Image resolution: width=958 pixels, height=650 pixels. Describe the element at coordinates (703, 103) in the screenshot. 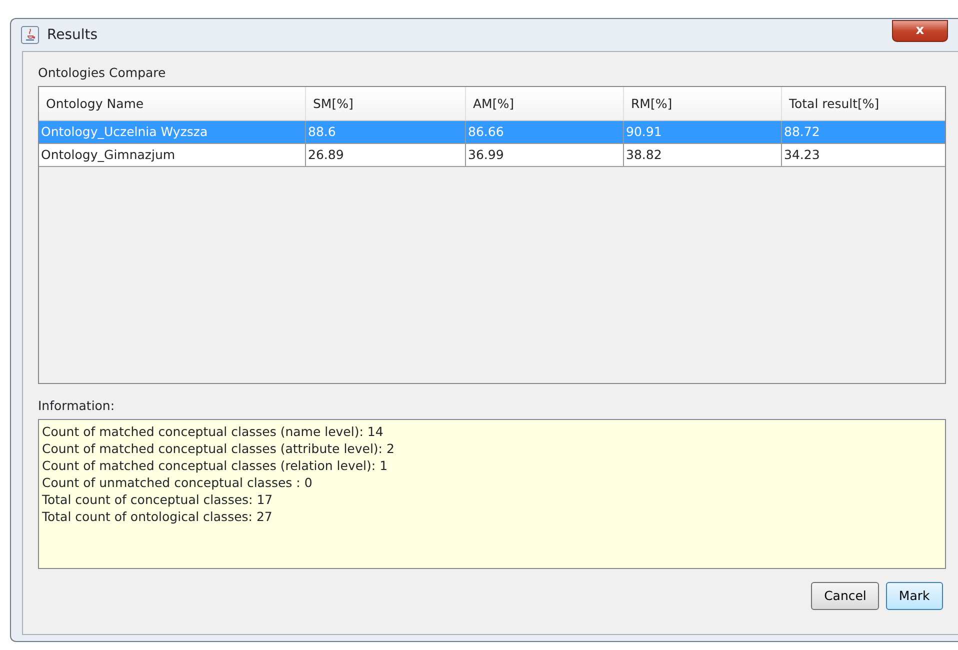

I see `column-header: RM[%]` at that location.